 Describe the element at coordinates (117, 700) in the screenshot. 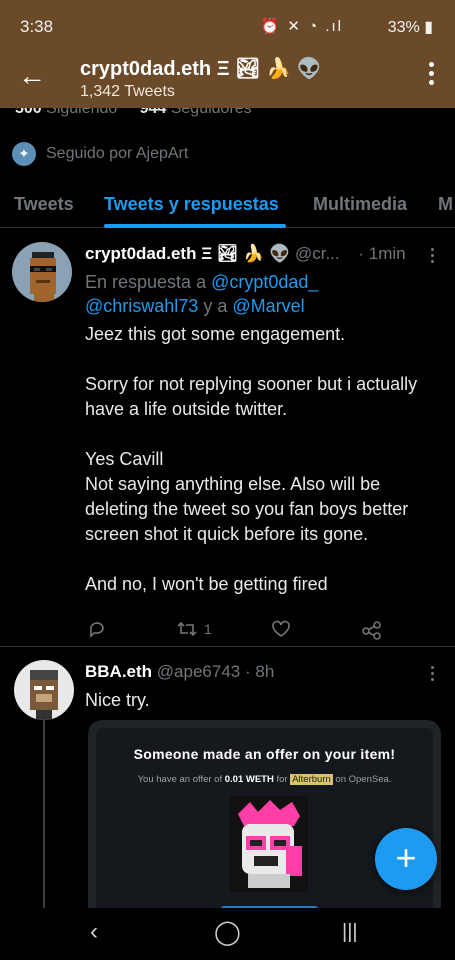

I see `tweet-text: Nice try.` at that location.